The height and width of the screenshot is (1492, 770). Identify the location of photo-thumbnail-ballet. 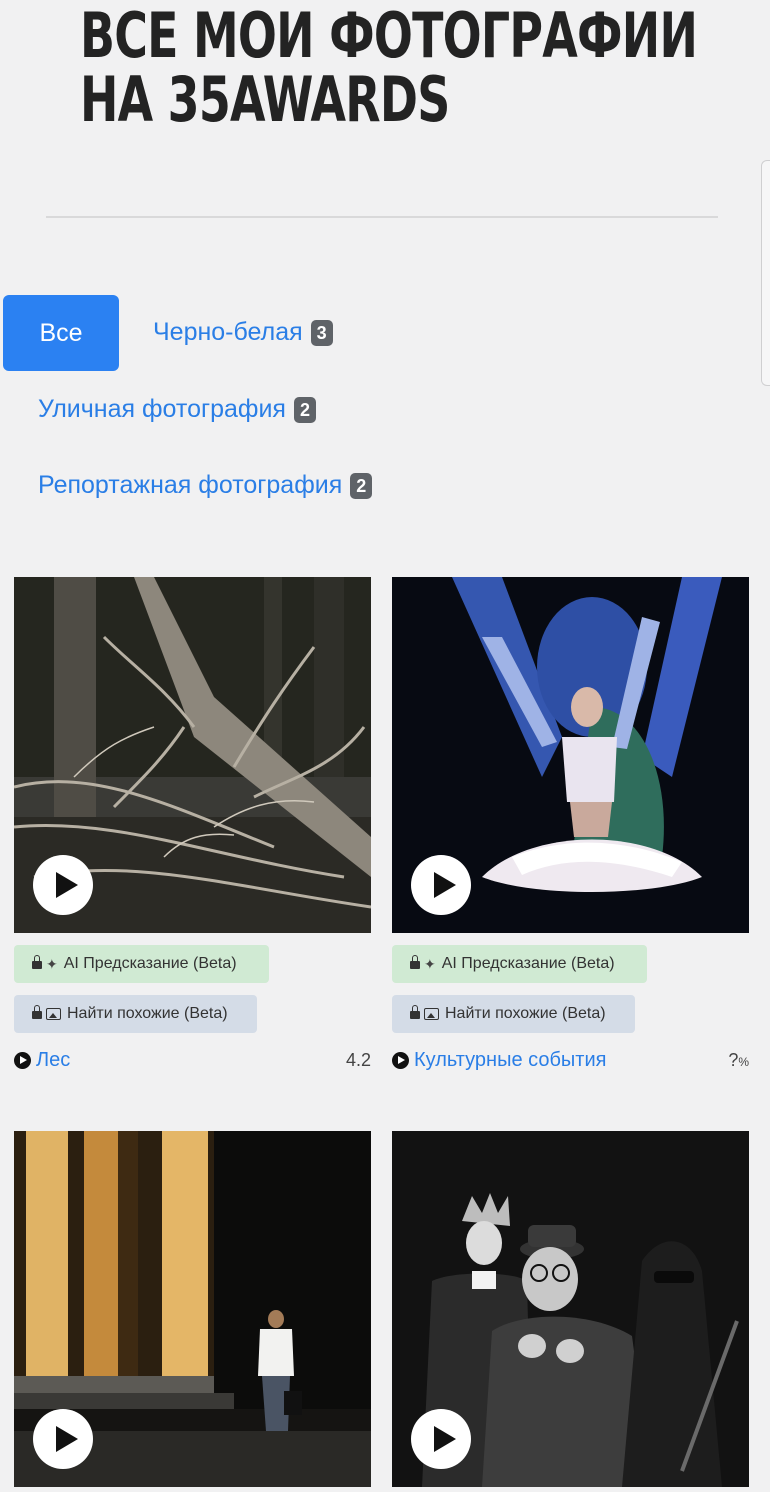
(570, 755).